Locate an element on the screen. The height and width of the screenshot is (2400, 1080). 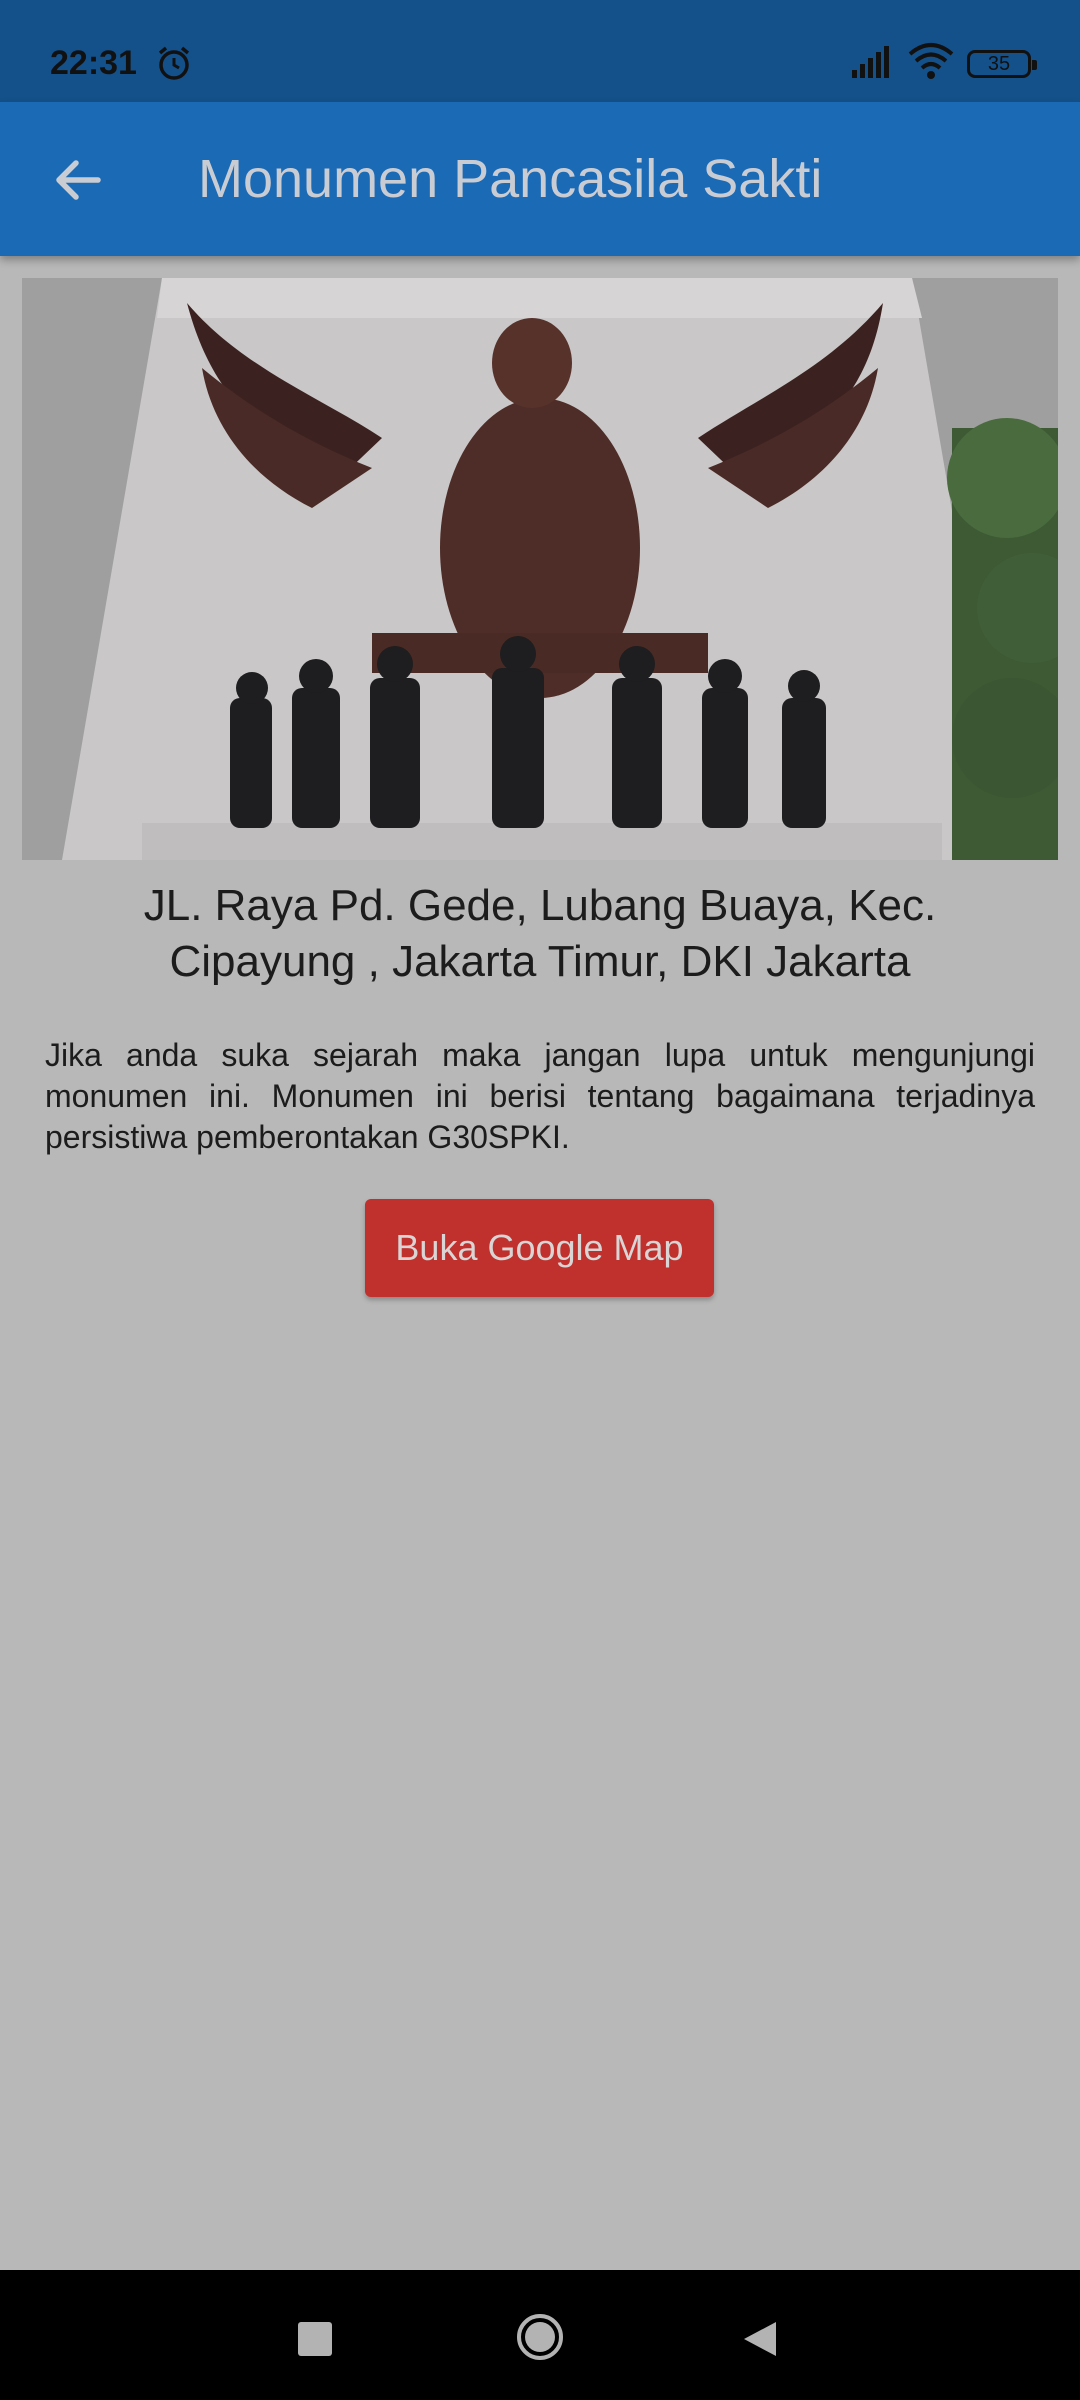
navigation-bar is located at coordinates (540, 2335).